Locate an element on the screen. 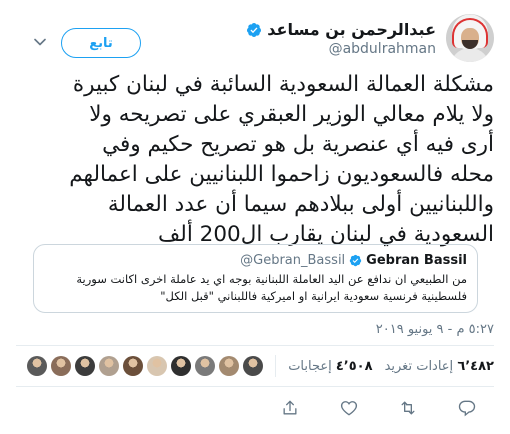 This screenshot has width=510, height=434. reply-icon is located at coordinates (467, 408).